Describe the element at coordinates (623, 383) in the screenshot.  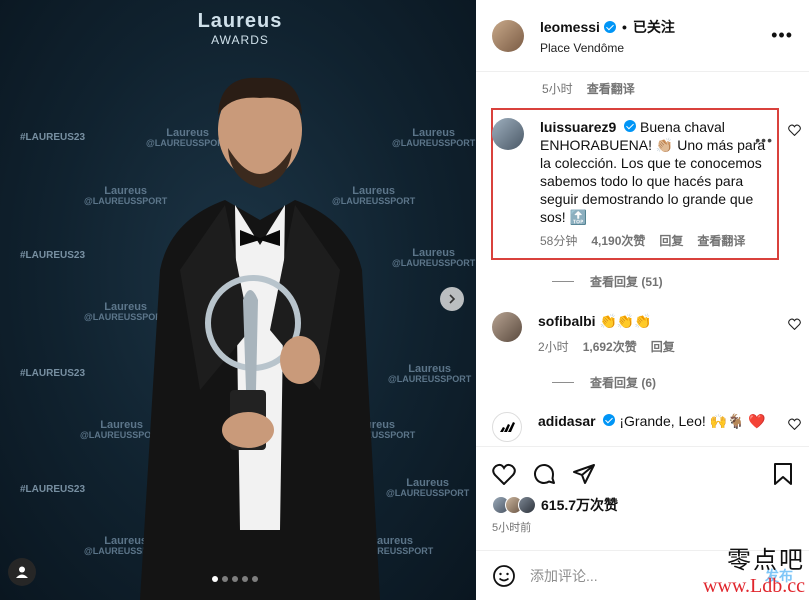
I see `view-replies-label: 查看回复 (6)` at that location.